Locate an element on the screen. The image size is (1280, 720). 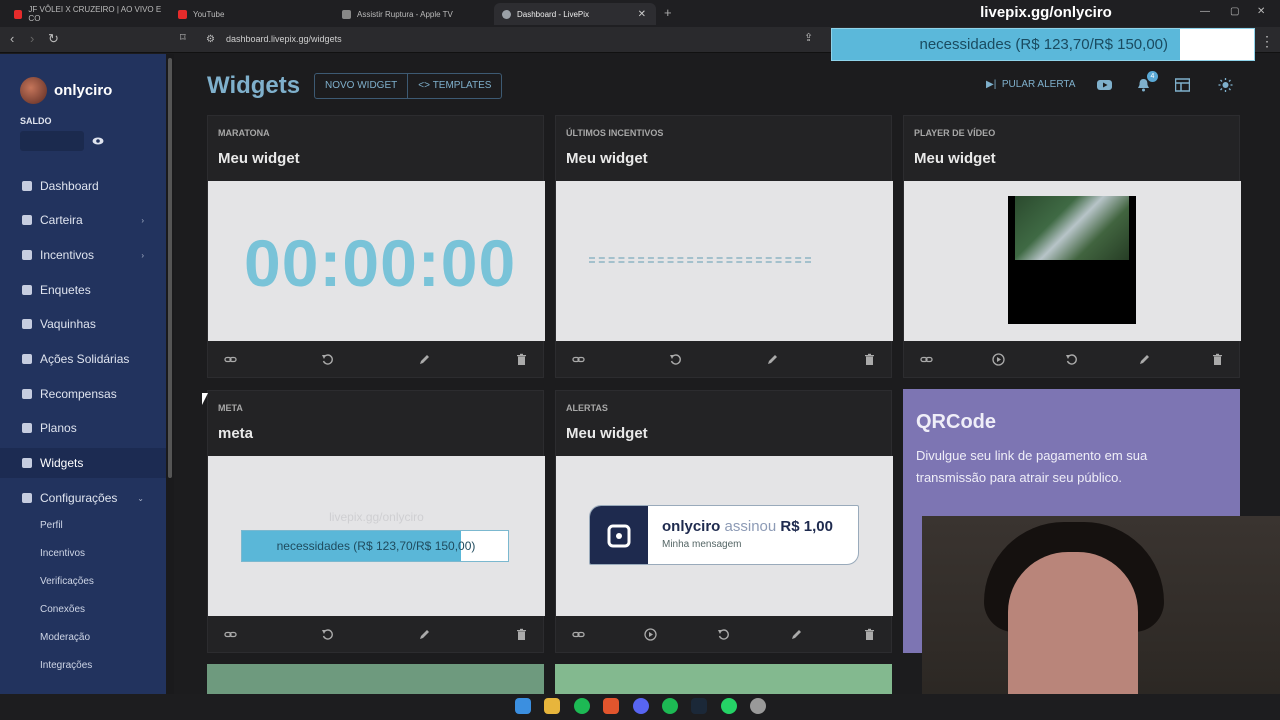
close-window-icon: ✕ is located at coordinates (1261, 11).